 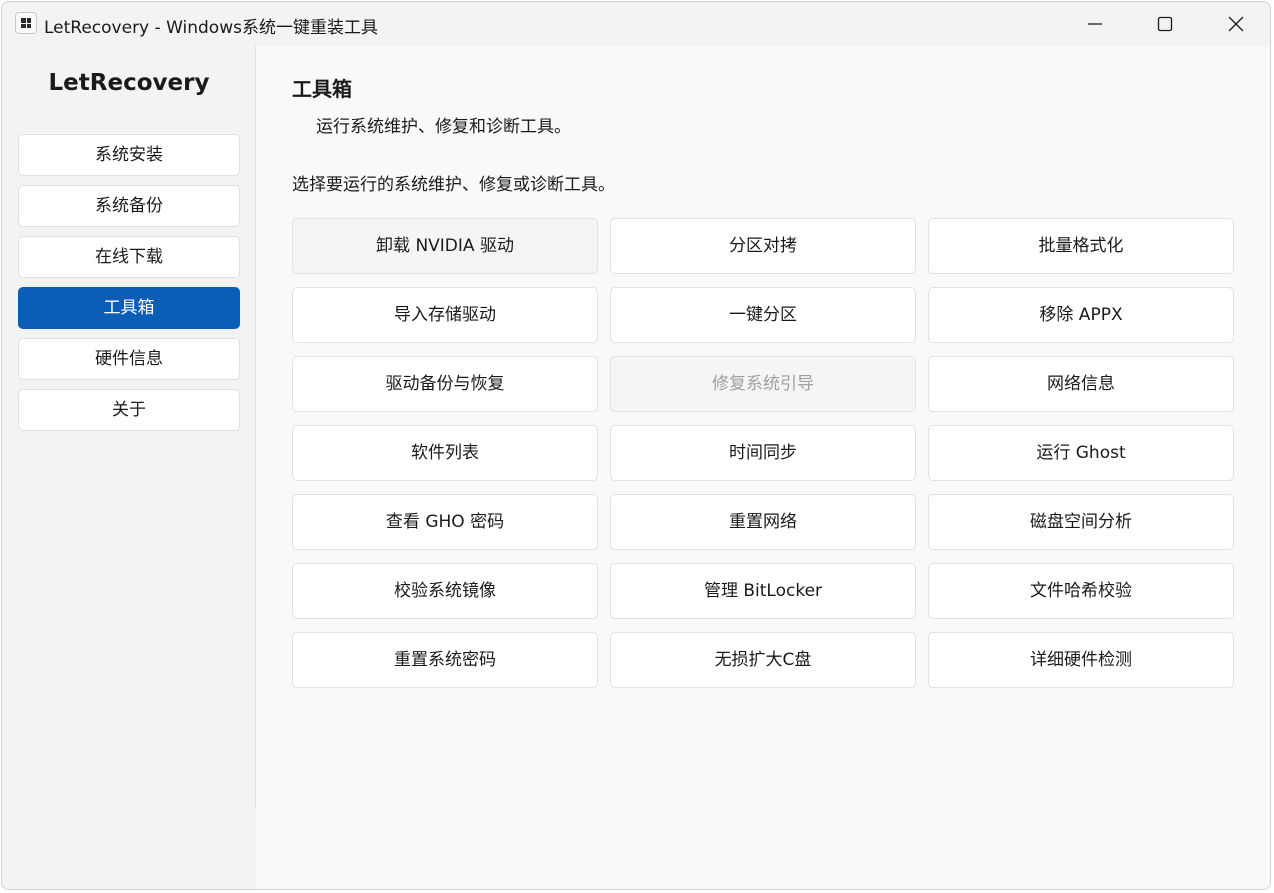 I want to click on page-title: 工具箱, so click(x=322, y=89).